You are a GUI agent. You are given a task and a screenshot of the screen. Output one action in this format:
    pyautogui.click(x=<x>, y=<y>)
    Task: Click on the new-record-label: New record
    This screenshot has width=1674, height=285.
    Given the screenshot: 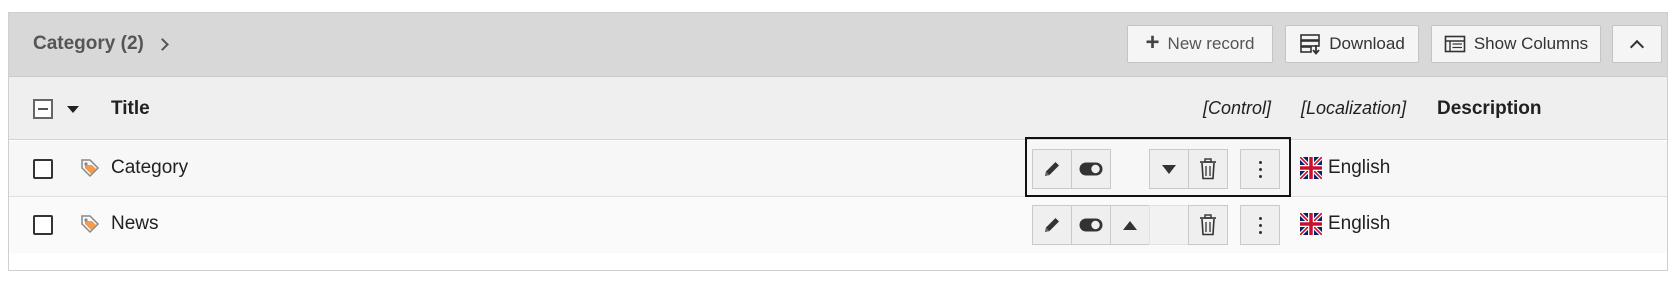 What is the action you would take?
    pyautogui.click(x=1211, y=43)
    